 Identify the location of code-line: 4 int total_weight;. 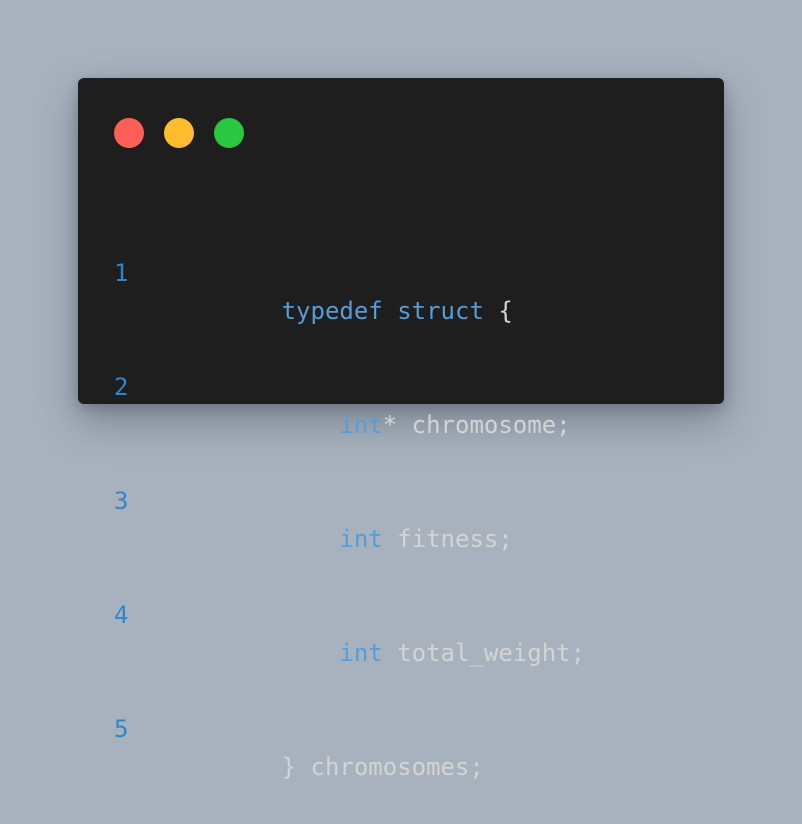
(409, 631).